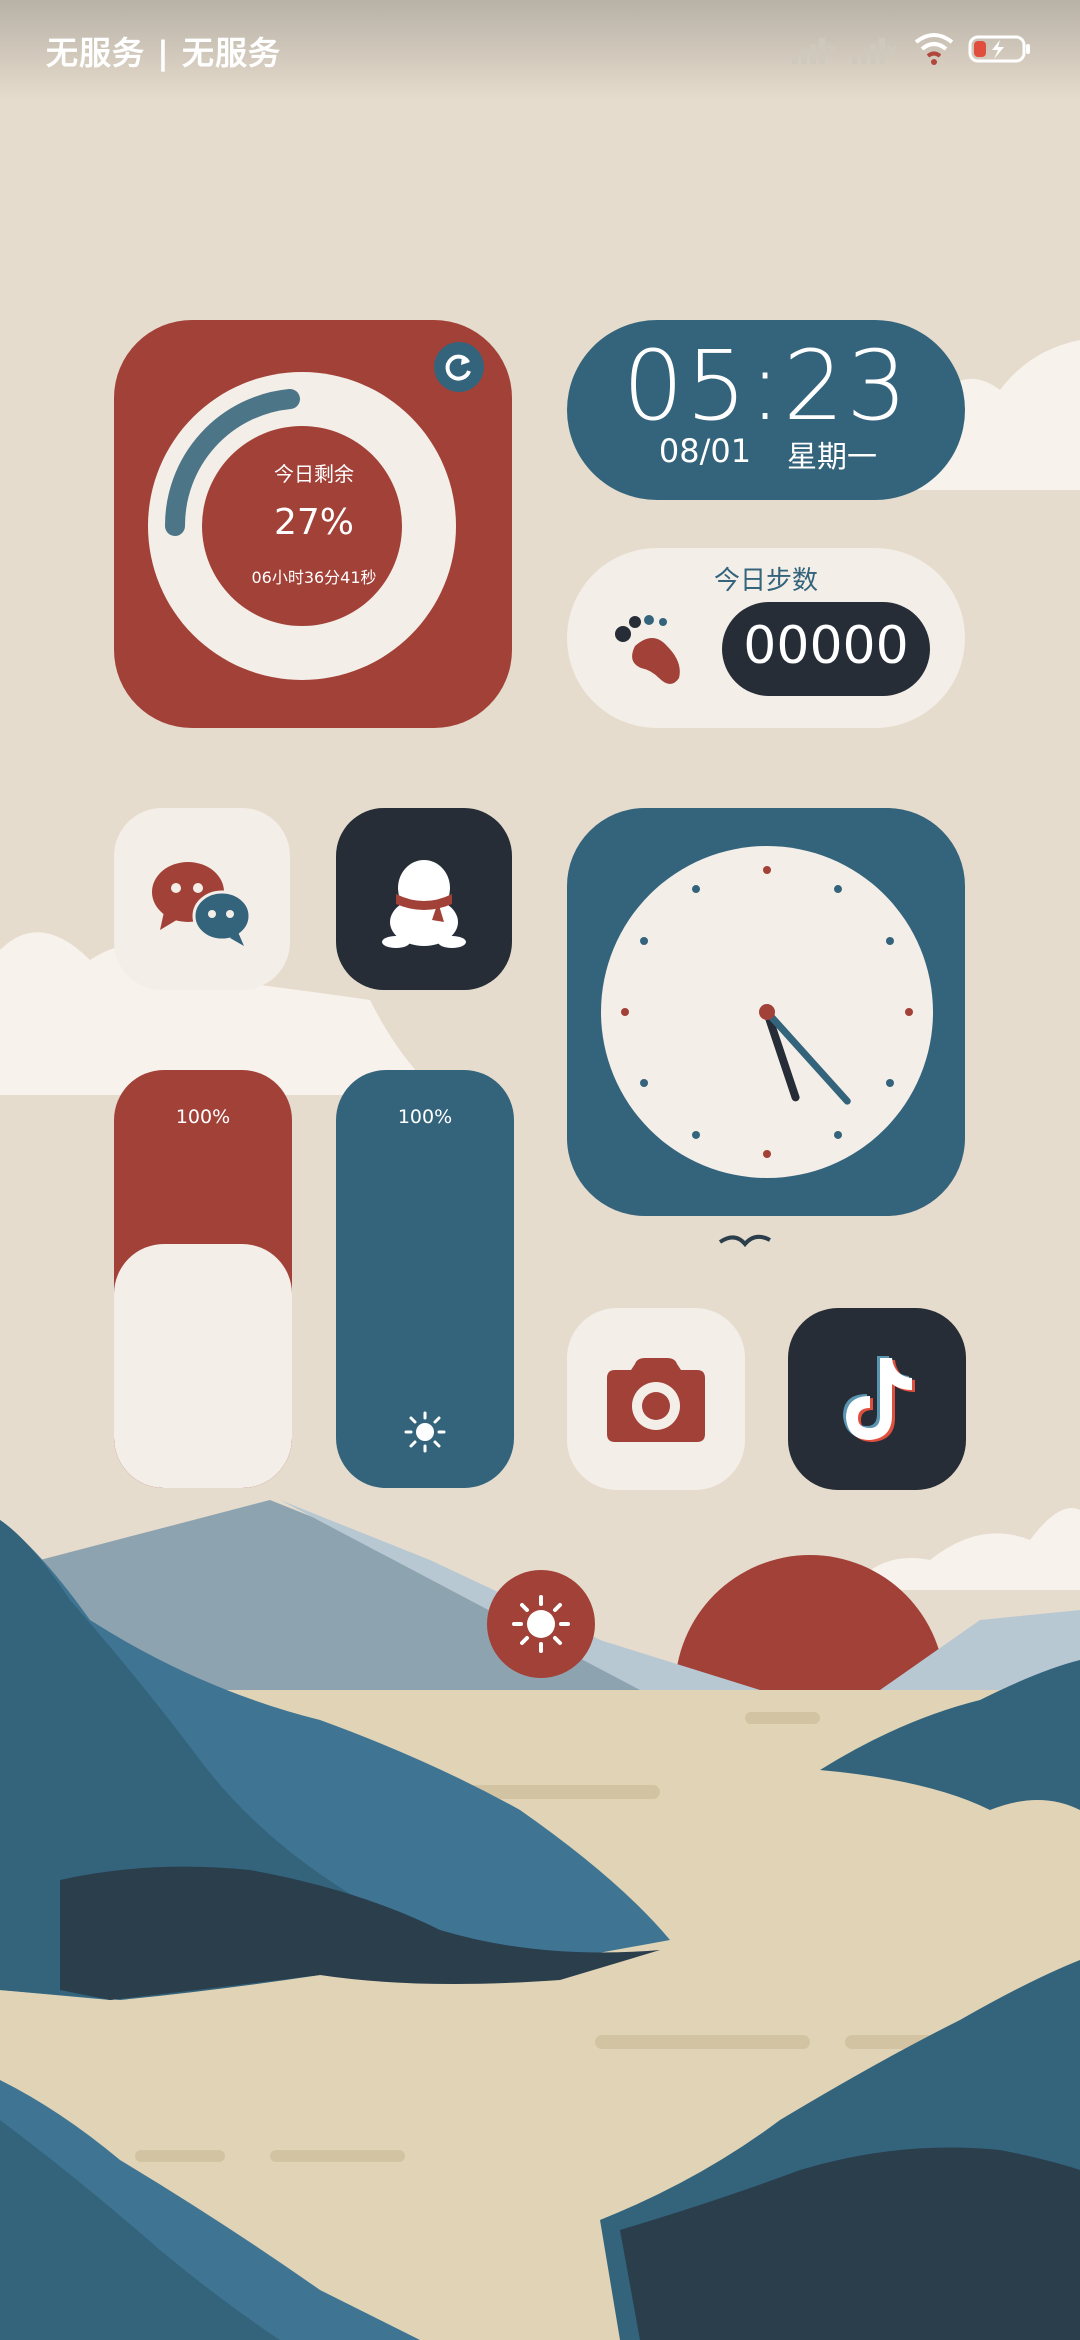 This screenshot has height=2340, width=1080. I want to click on volume-slider: 100%, so click(203, 1279).